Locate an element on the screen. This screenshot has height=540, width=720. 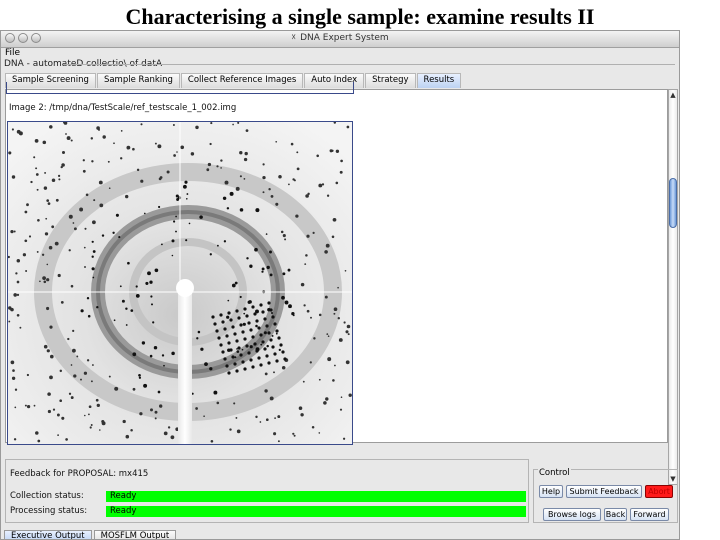
tab-results: Results is located at coordinates (439, 80).